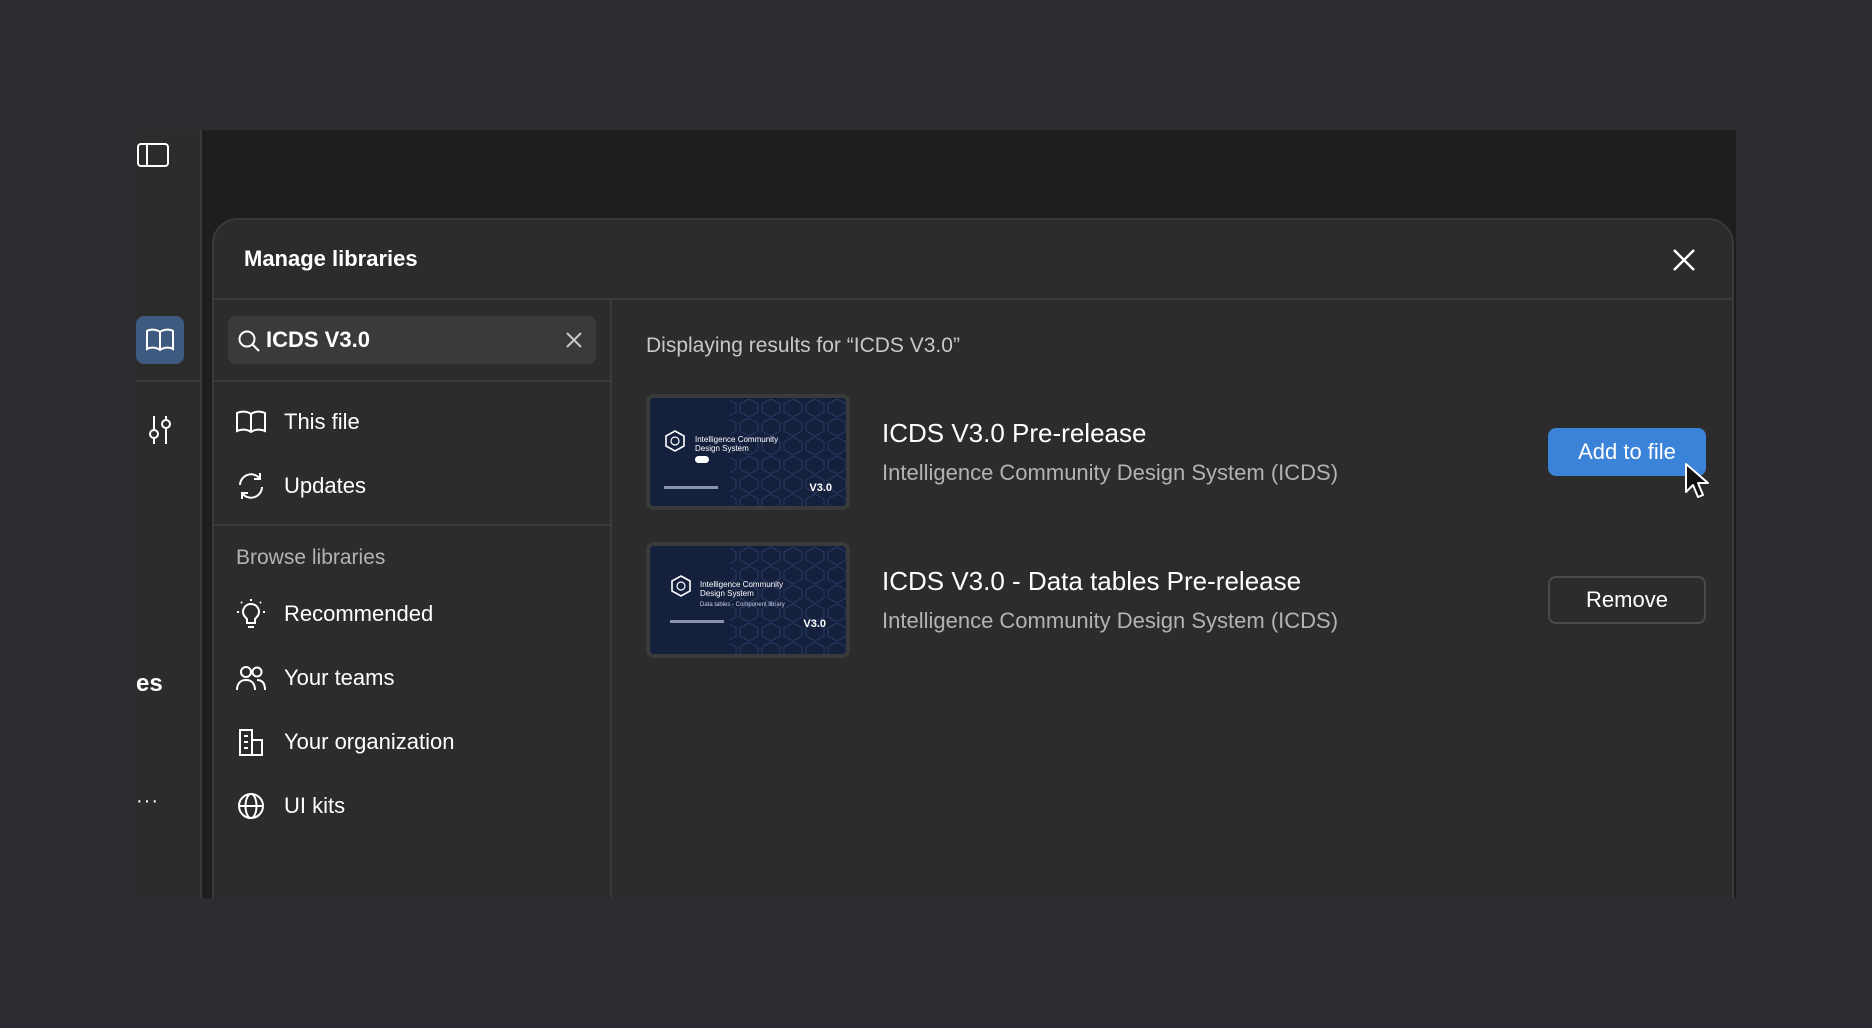 Image resolution: width=1872 pixels, height=1028 pixels. Describe the element at coordinates (414, 678) in the screenshot. I see `sidebar-item-your-teams: Your teams` at that location.